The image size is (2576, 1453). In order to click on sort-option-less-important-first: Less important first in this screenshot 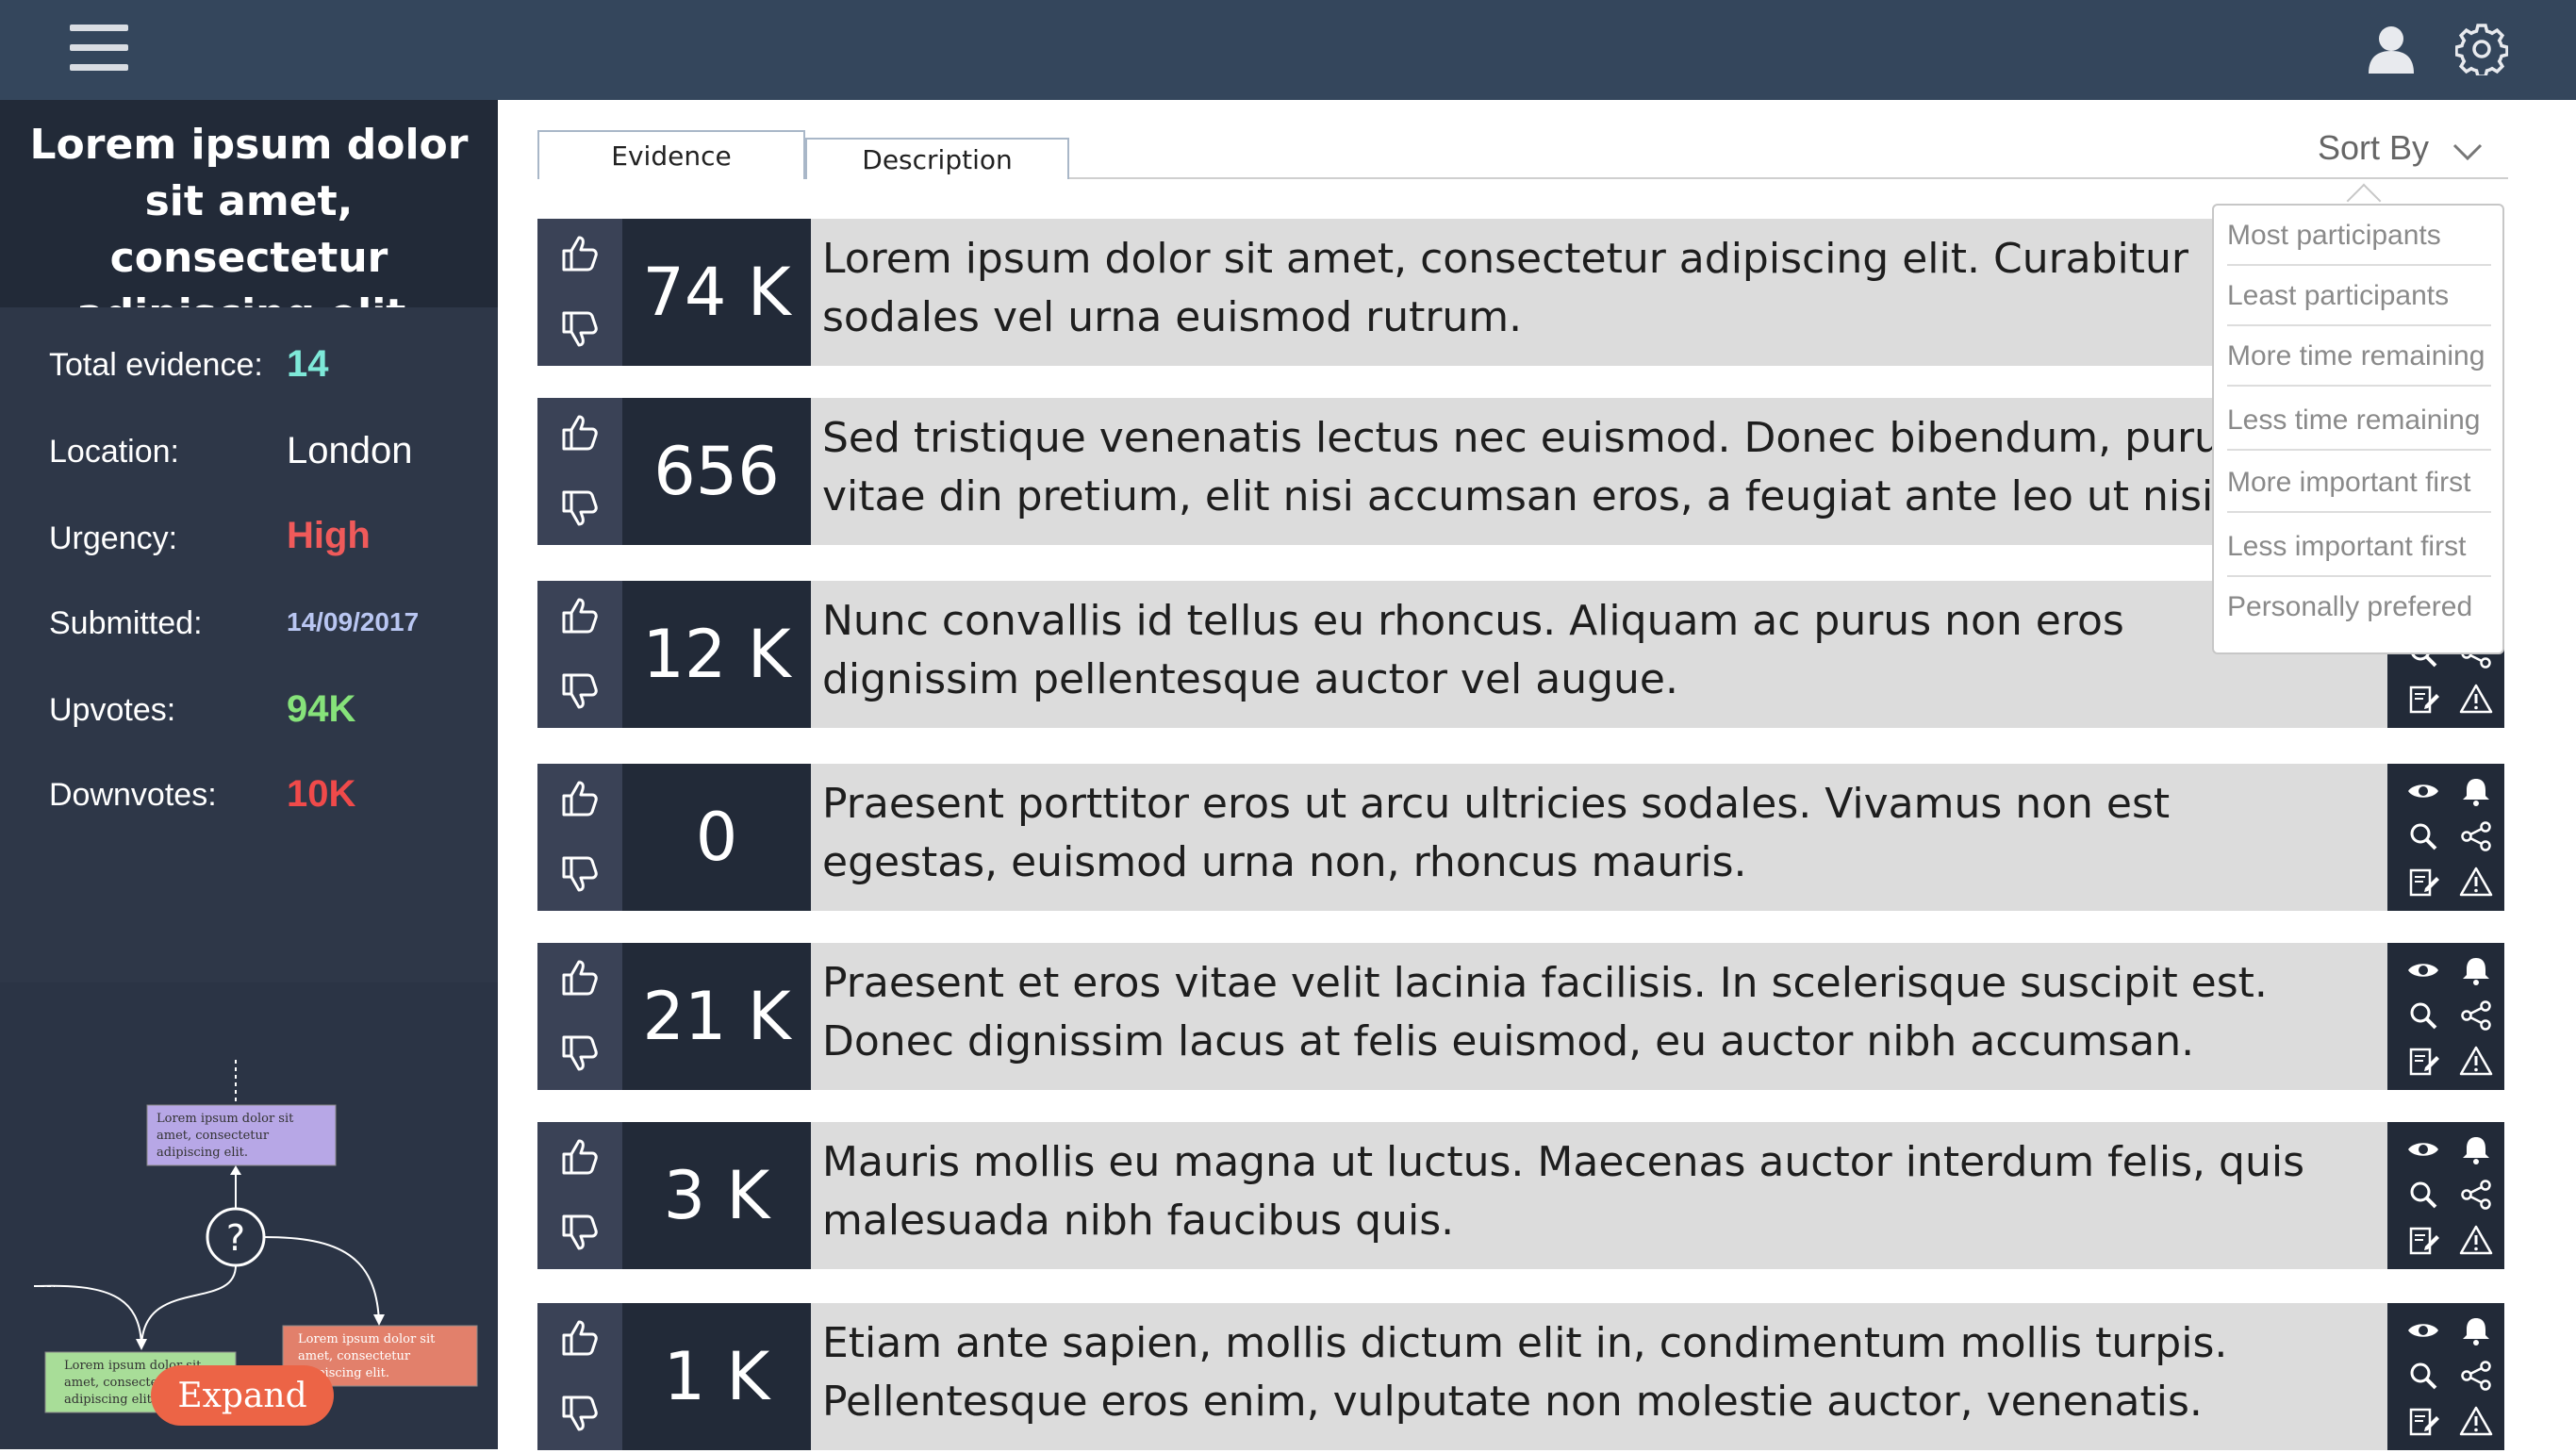, I will do `click(2359, 547)`.